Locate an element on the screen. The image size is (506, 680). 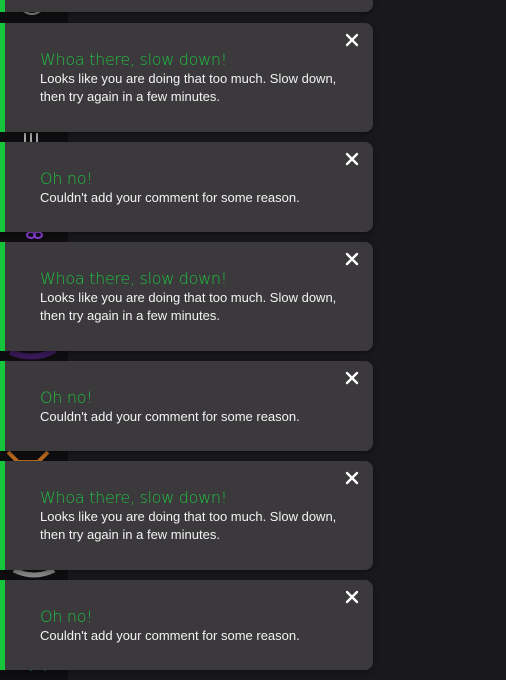
toast-notification is located at coordinates (186, 6).